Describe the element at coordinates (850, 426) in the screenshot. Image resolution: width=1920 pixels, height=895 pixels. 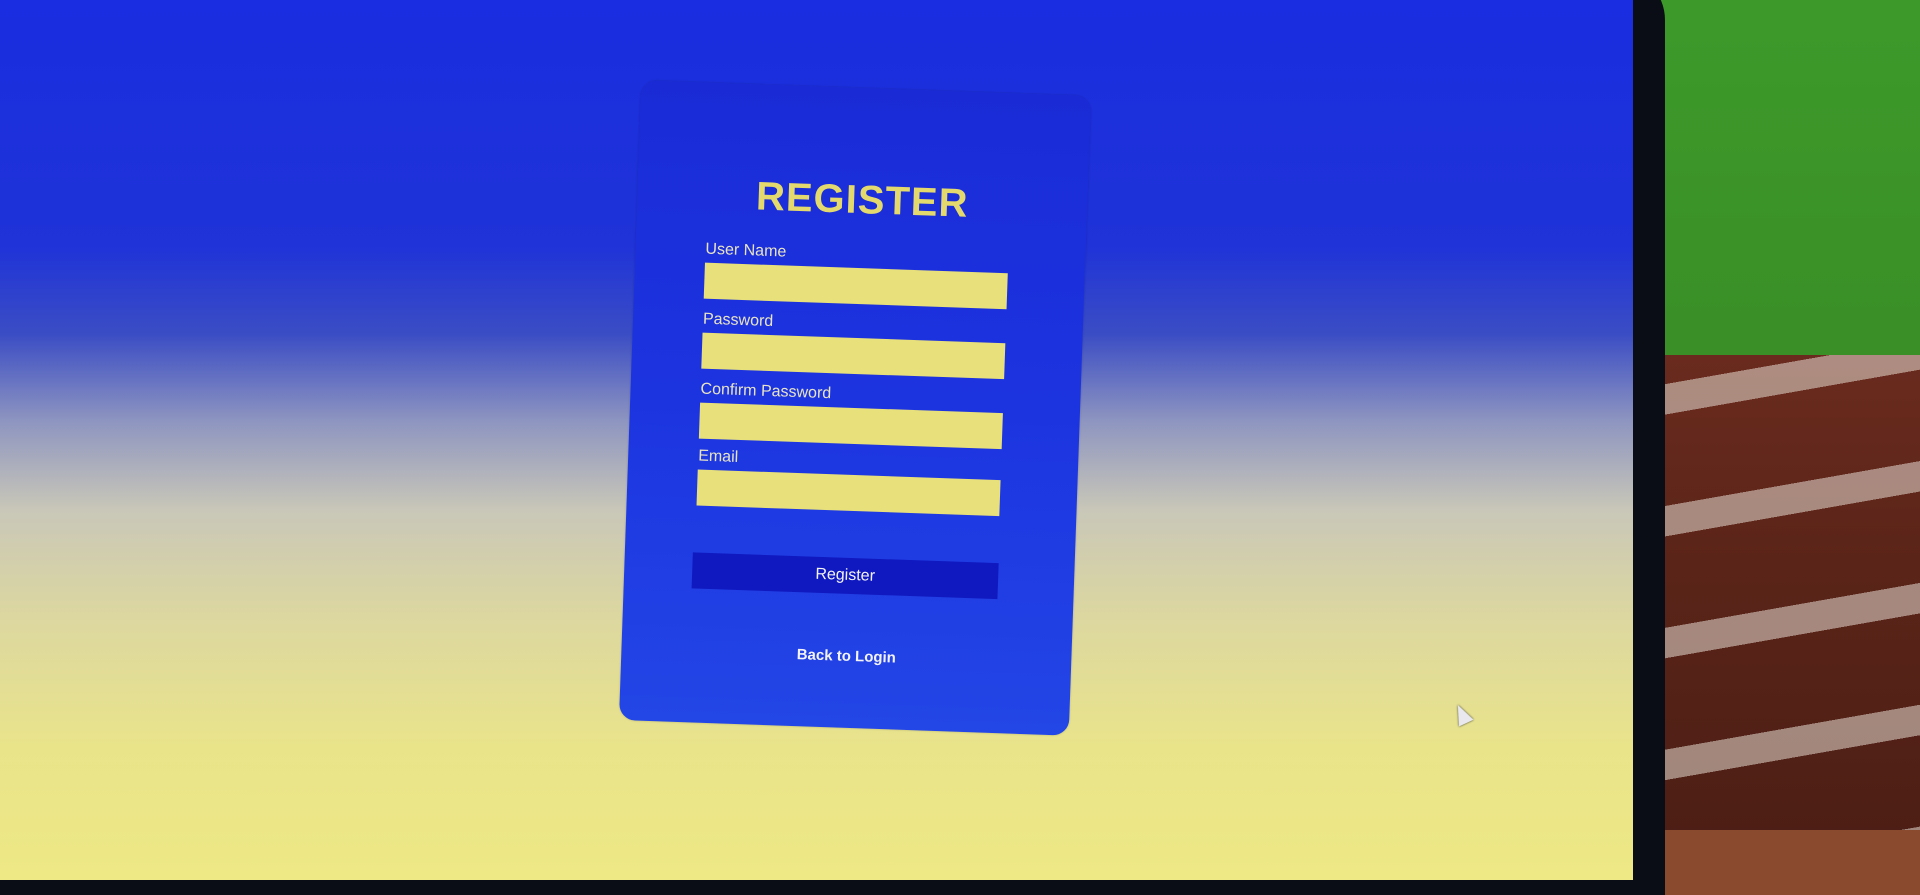
I see `confirm-password-input` at that location.